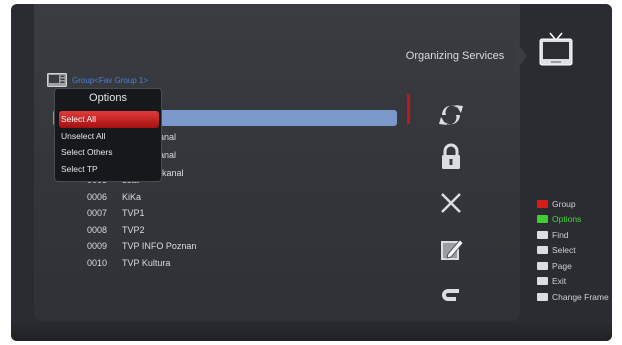 Image resolution: width=622 pixels, height=345 pixels. Describe the element at coordinates (556, 49) in the screenshot. I see `tv-icon` at that location.